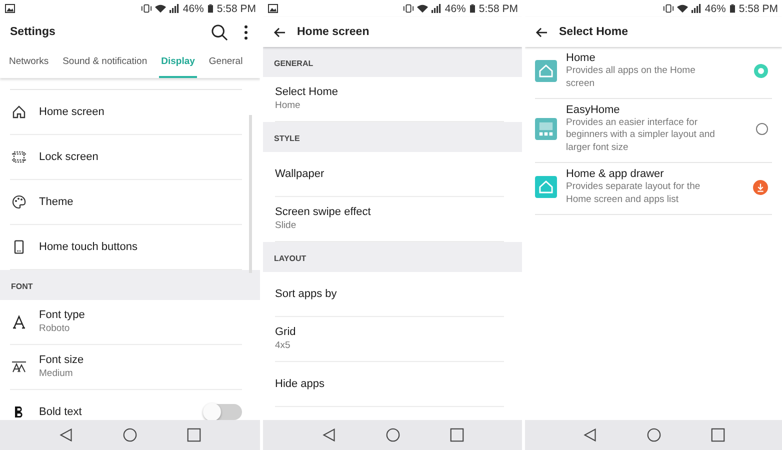  I want to click on section-header: LAYOUT, so click(290, 258).